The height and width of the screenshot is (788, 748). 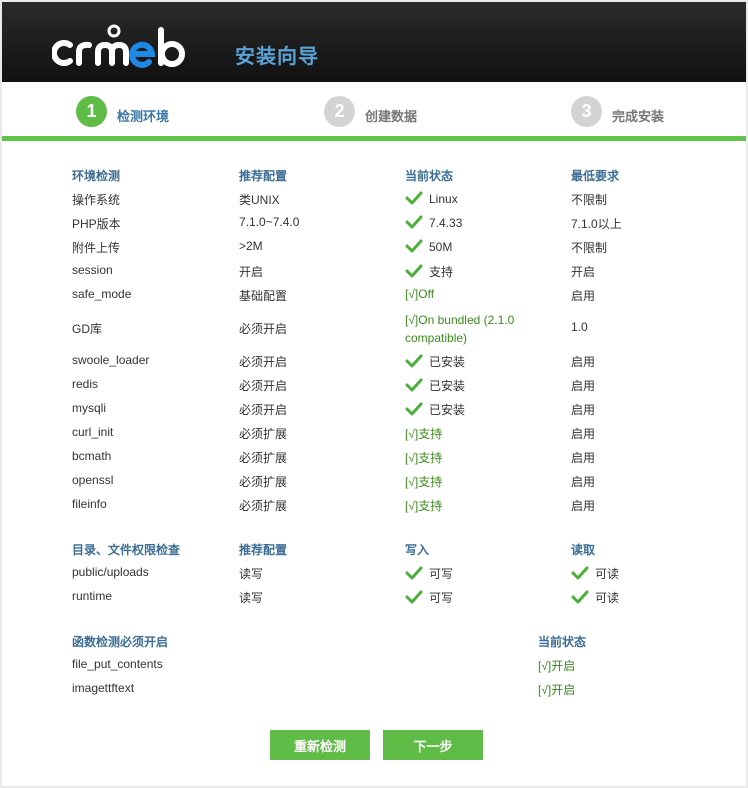 I want to click on step-3-label: 完成安装, so click(x=638, y=116).